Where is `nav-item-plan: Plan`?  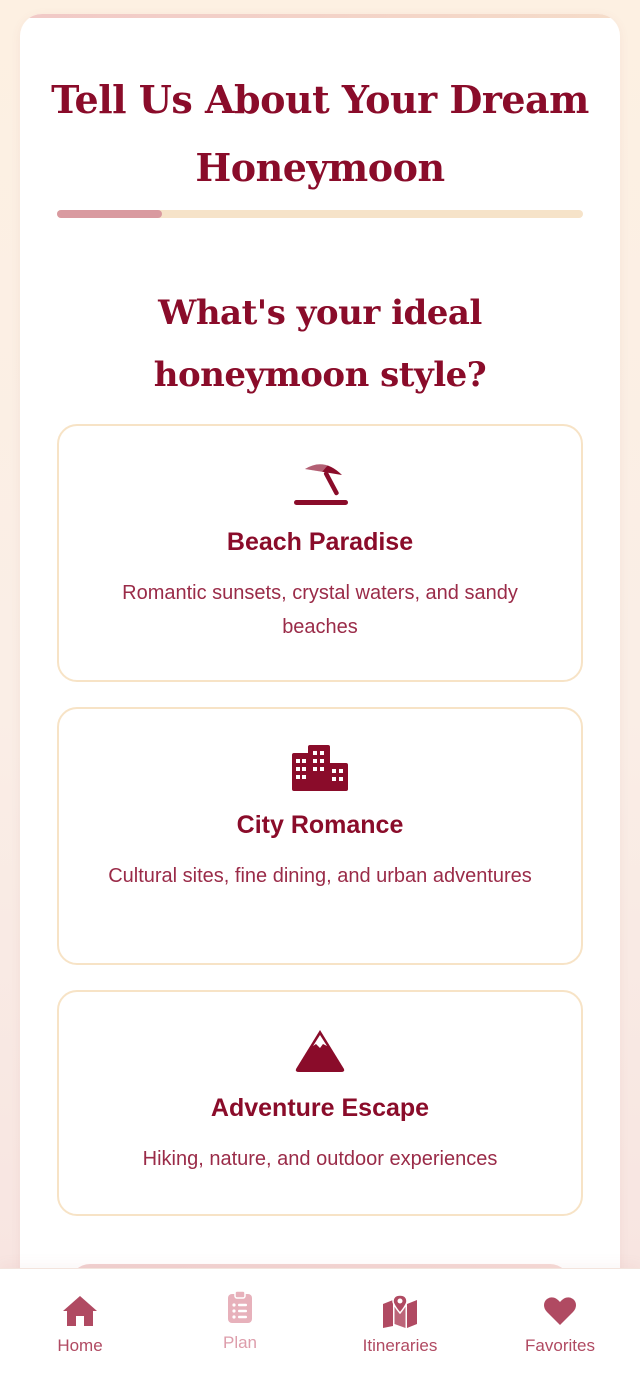
nav-item-plan: Plan is located at coordinates (240, 1328).